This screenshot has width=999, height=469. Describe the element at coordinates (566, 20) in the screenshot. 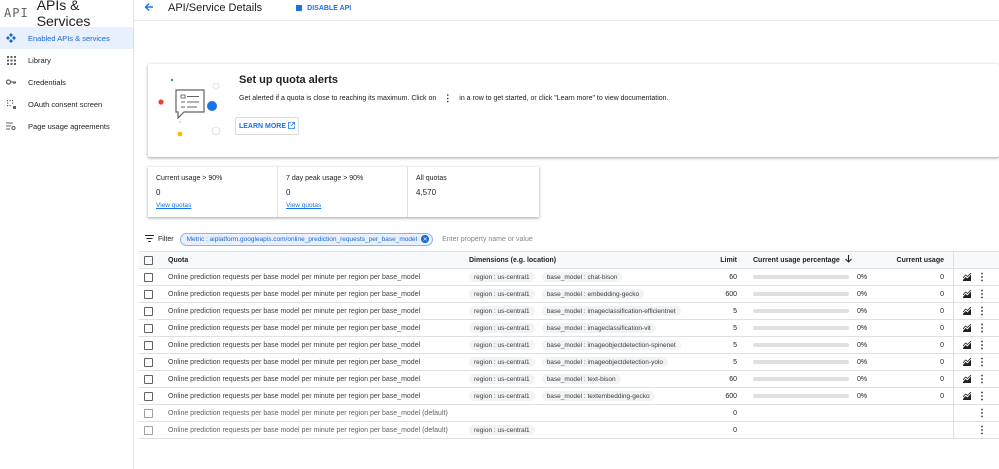

I see `header-divider` at that location.